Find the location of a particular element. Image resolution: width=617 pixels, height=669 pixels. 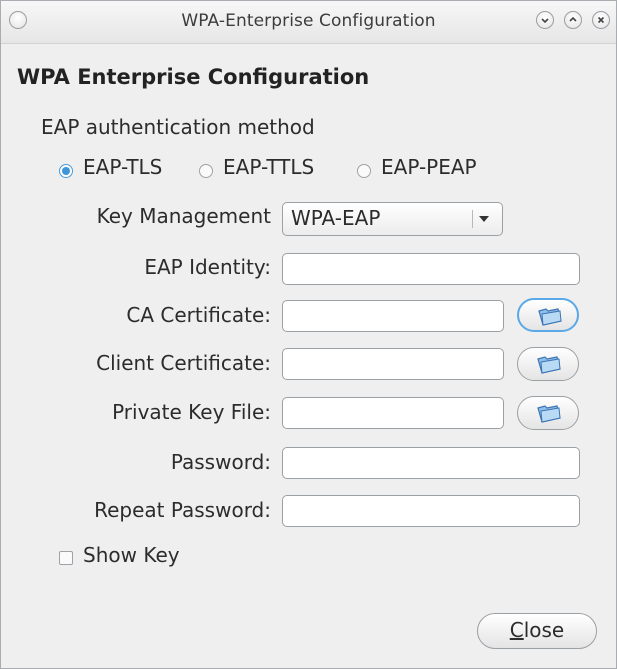

key-management-label: Key Management is located at coordinates (183, 216).